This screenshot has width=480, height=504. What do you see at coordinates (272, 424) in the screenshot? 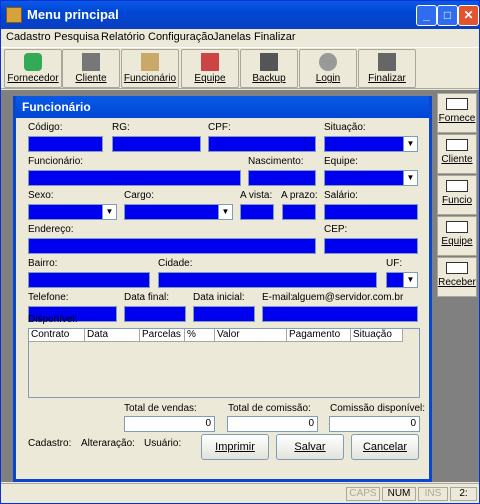
I see `total-comissao-field: 0` at bounding box center [272, 424].